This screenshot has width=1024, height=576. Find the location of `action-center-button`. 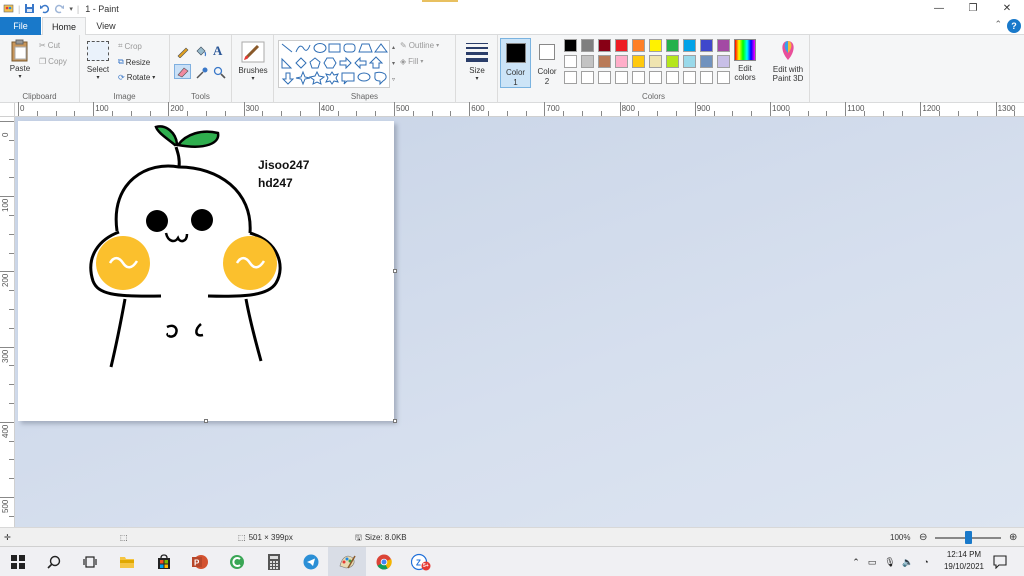

action-center-button is located at coordinates (1000, 562).